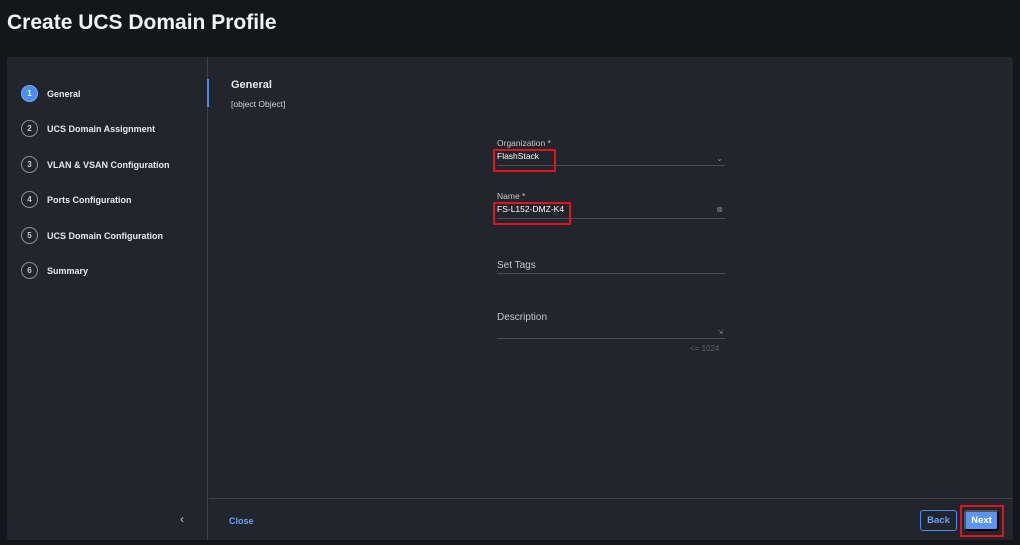 This screenshot has width=1020, height=545. What do you see at coordinates (89, 199) in the screenshot?
I see `step-label: Ports Configuration` at bounding box center [89, 199].